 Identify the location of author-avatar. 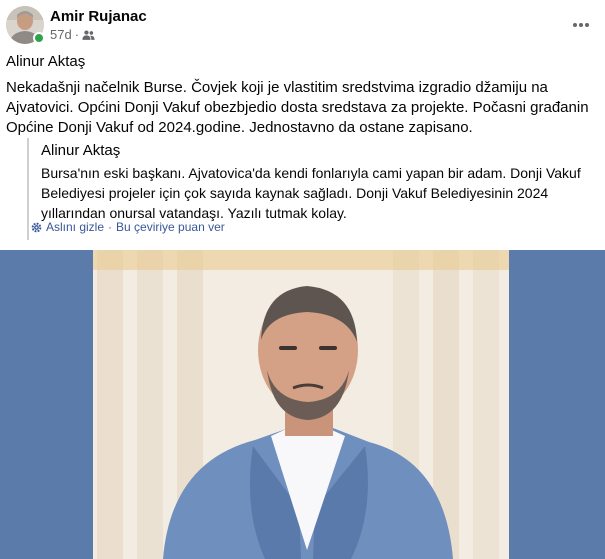
(25, 25).